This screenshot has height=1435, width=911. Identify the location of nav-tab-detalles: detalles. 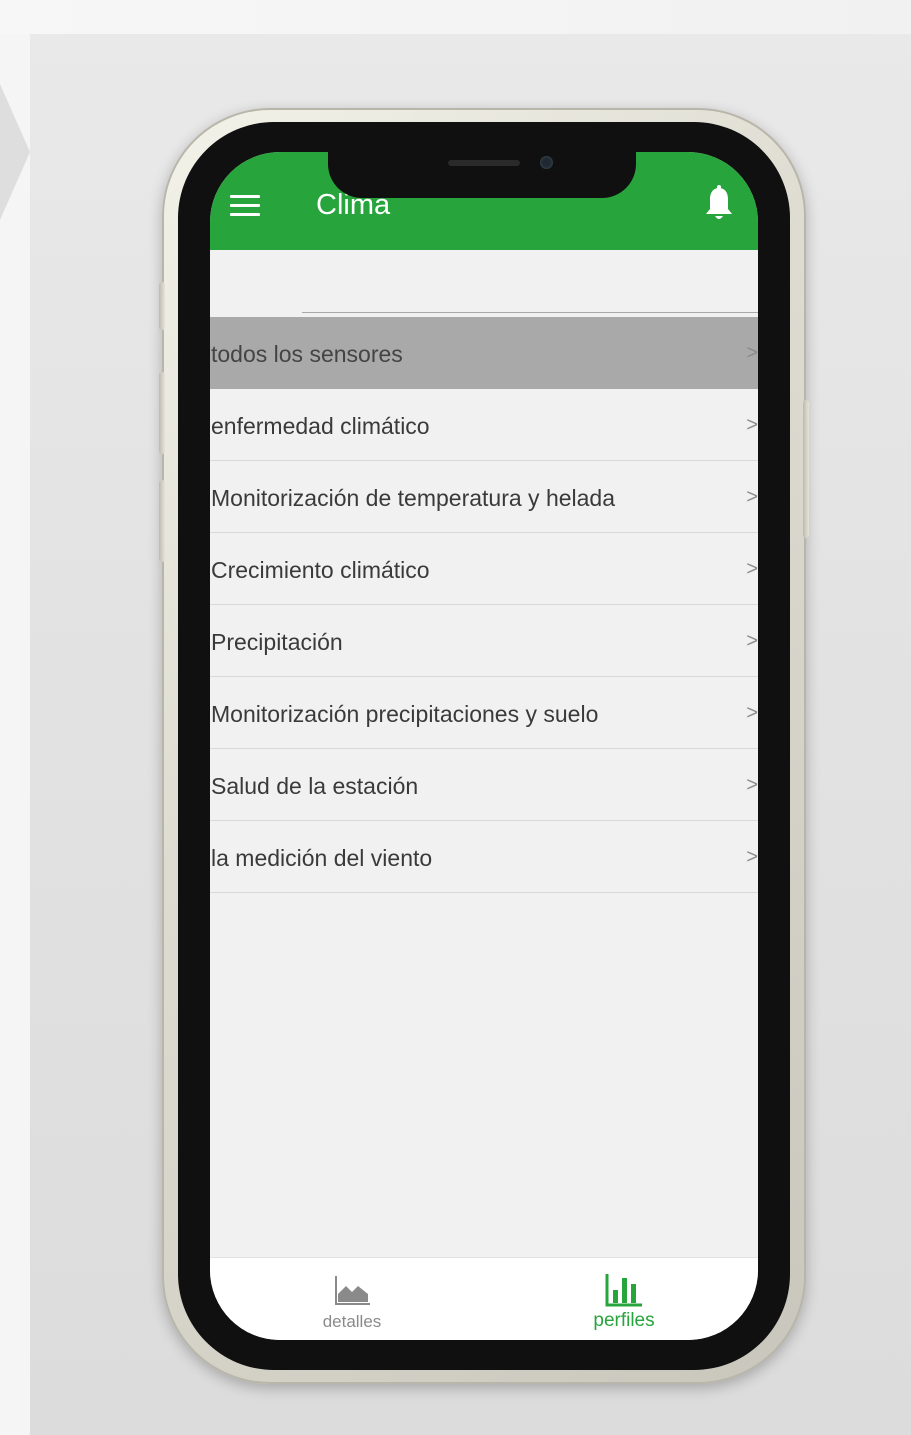
(352, 1299).